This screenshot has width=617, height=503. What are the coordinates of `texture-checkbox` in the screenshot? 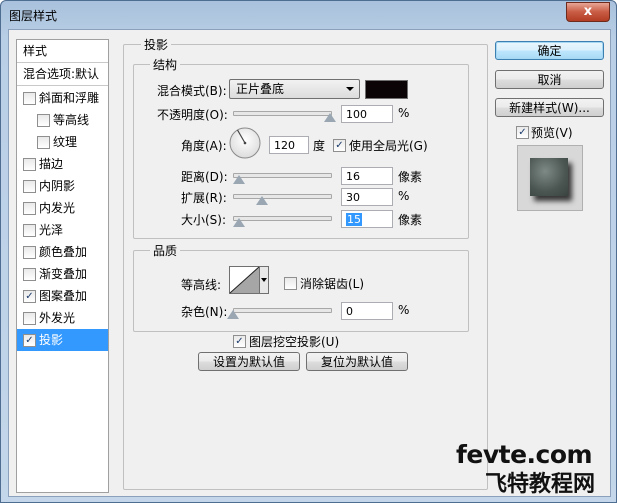 It's located at (43, 142).